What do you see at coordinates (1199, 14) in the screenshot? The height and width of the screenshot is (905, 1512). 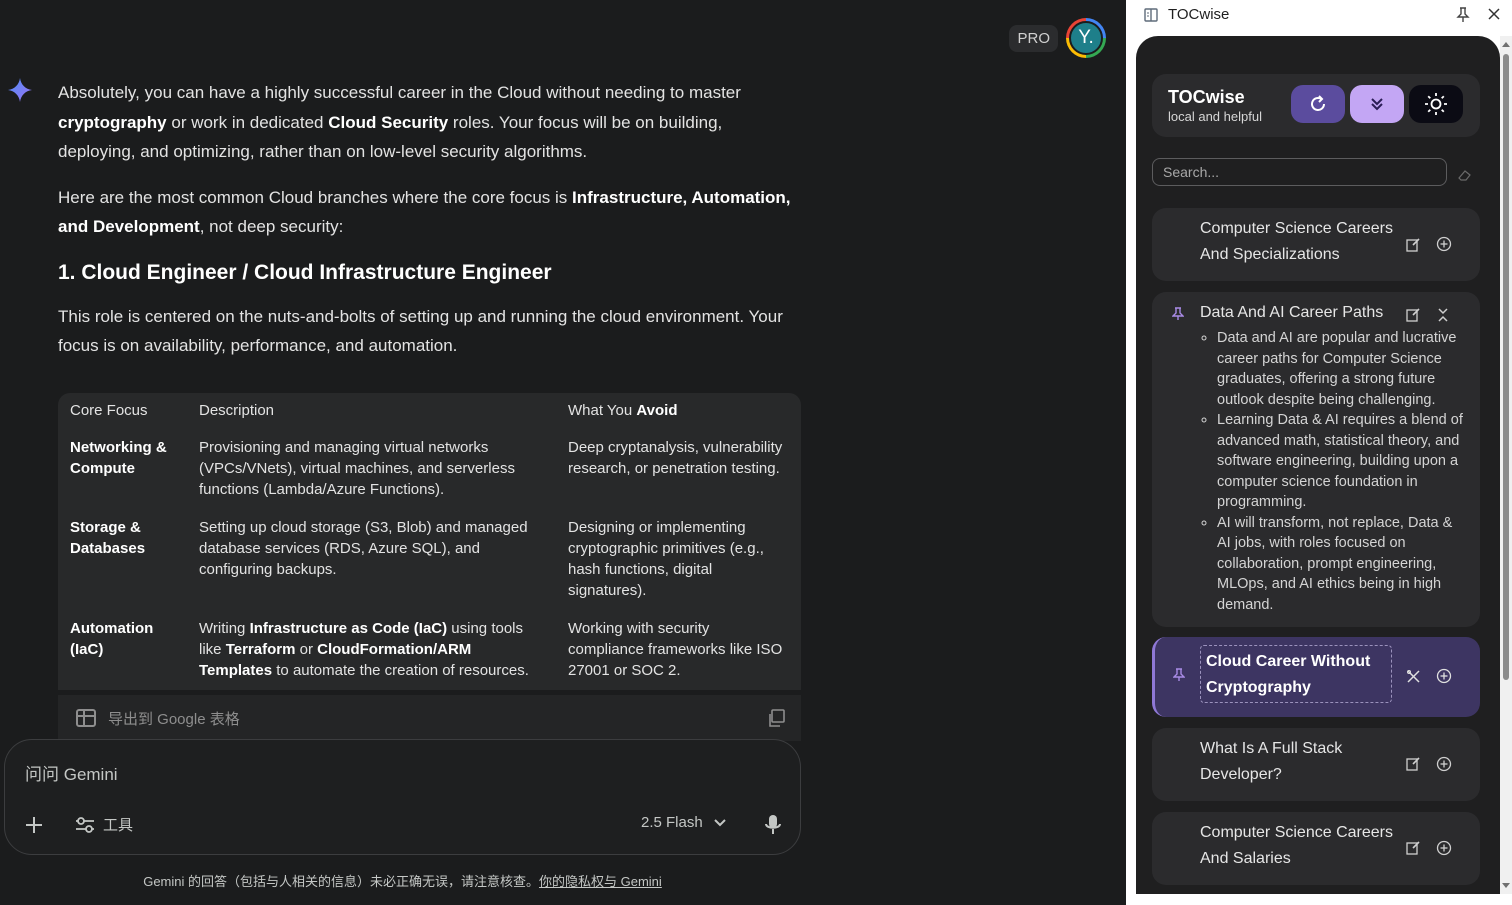 I see `panel-window-title: TOCwise` at bounding box center [1199, 14].